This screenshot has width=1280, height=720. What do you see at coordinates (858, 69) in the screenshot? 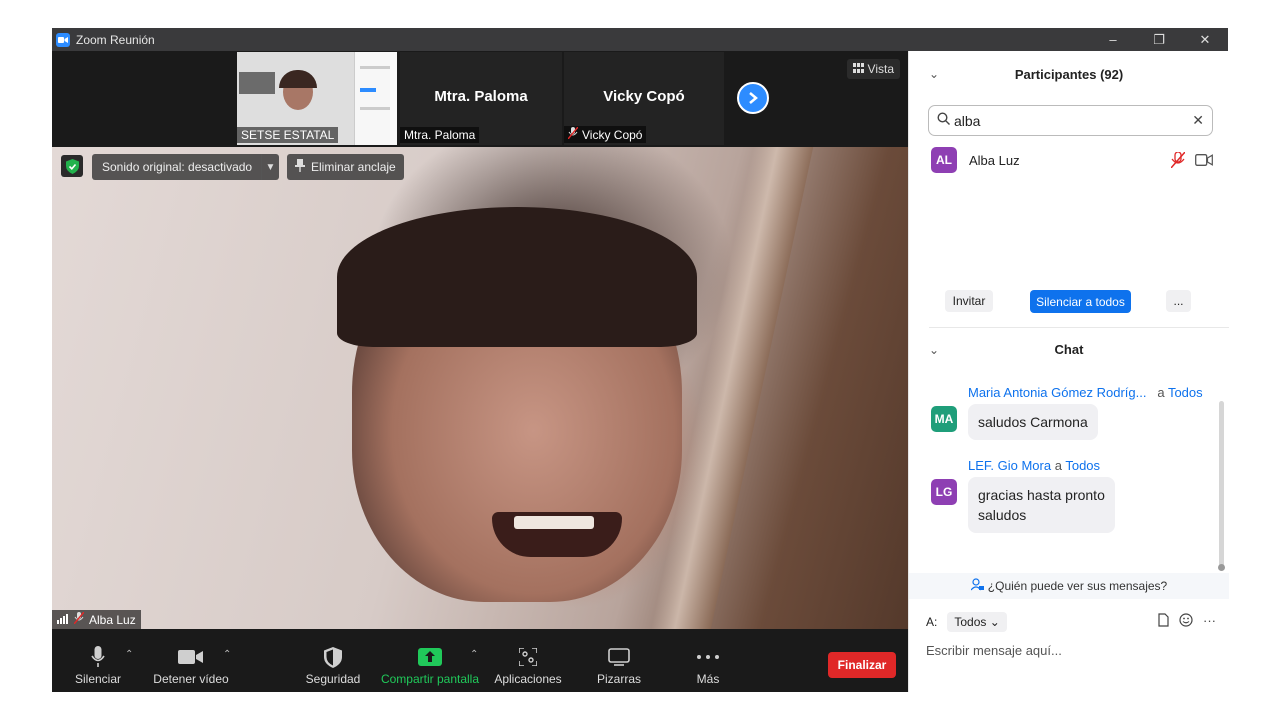
I see `grid-icon` at bounding box center [858, 69].